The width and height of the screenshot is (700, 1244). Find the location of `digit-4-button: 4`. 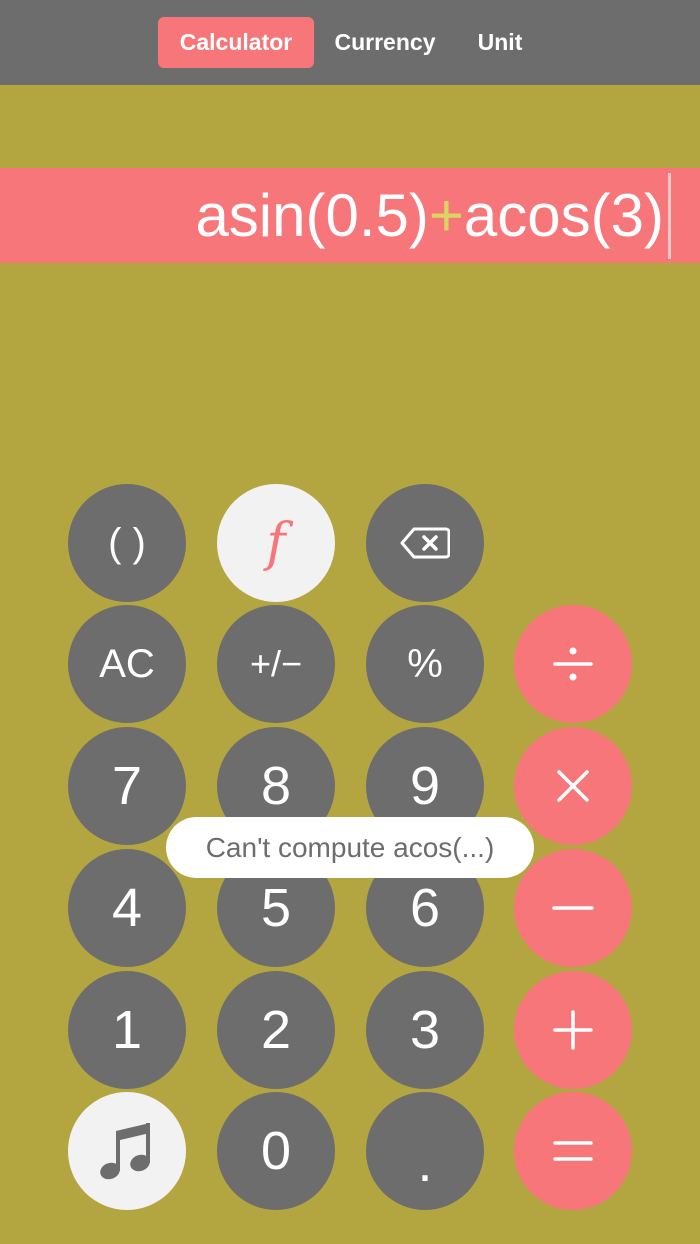

digit-4-button: 4 is located at coordinates (127, 908).